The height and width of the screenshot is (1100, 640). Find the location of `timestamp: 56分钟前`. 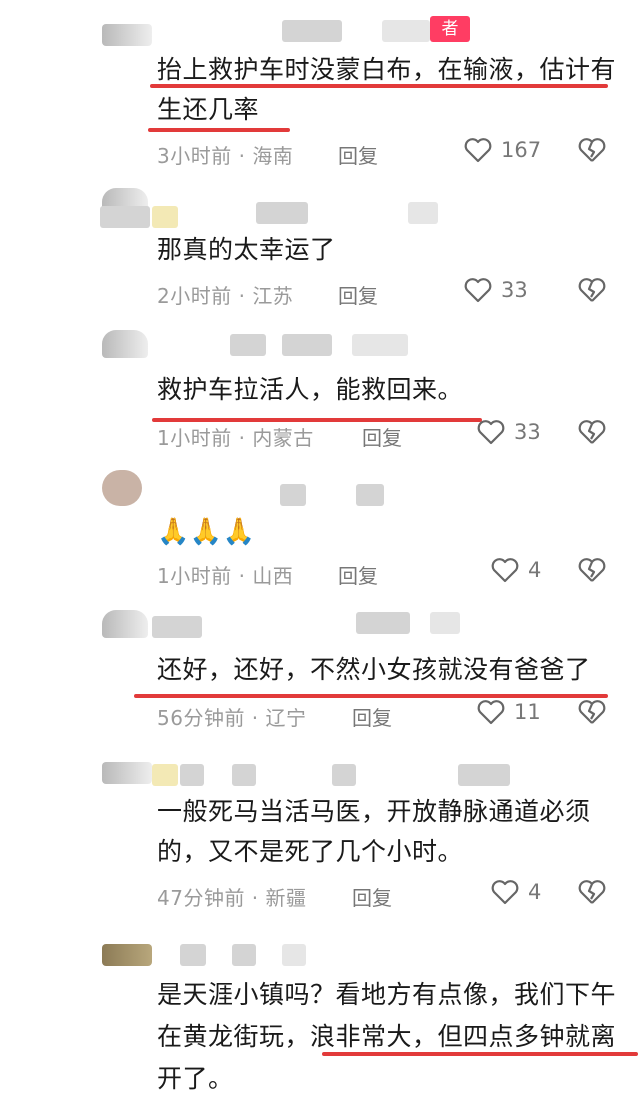

timestamp: 56分钟前 is located at coordinates (201, 718).